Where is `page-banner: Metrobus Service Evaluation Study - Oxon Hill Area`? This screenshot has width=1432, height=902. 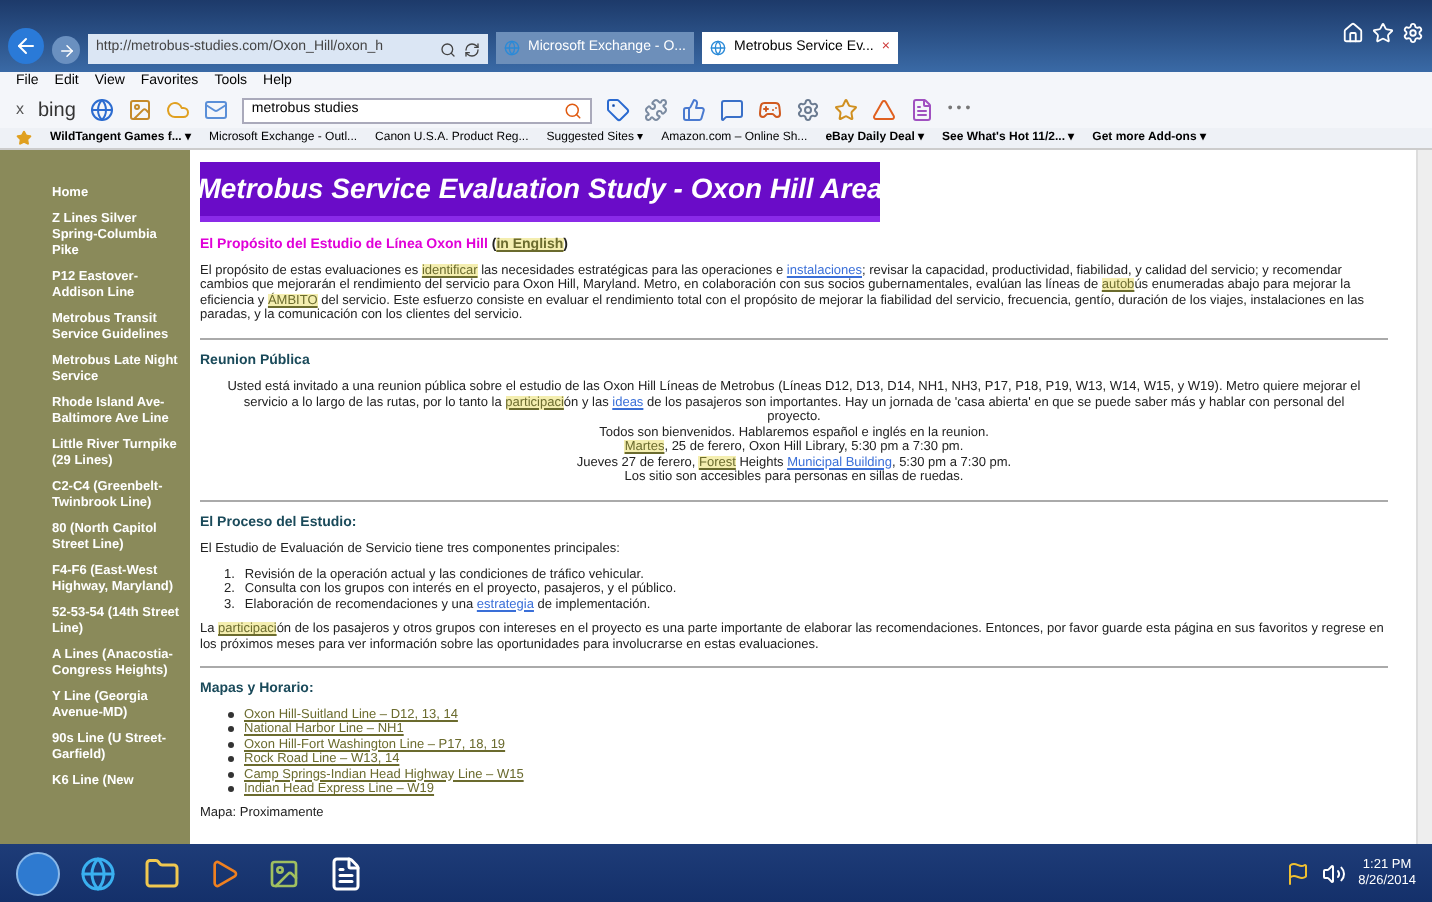 page-banner: Metrobus Service Evaluation Study - Oxon Hill Area is located at coordinates (540, 192).